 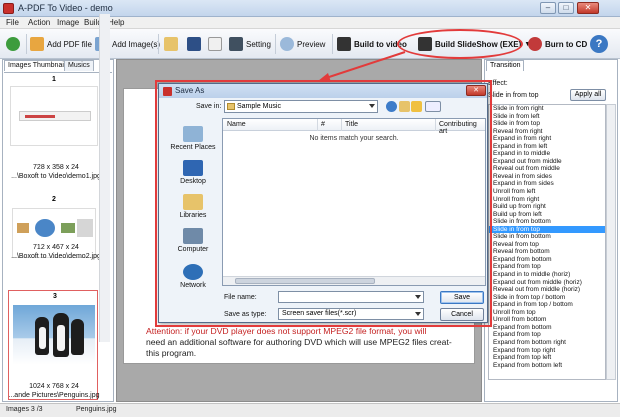 What do you see at coordinates (547, 283) in the screenshot?
I see `transition-item: Expand out from middle (horiz)` at bounding box center [547, 283].